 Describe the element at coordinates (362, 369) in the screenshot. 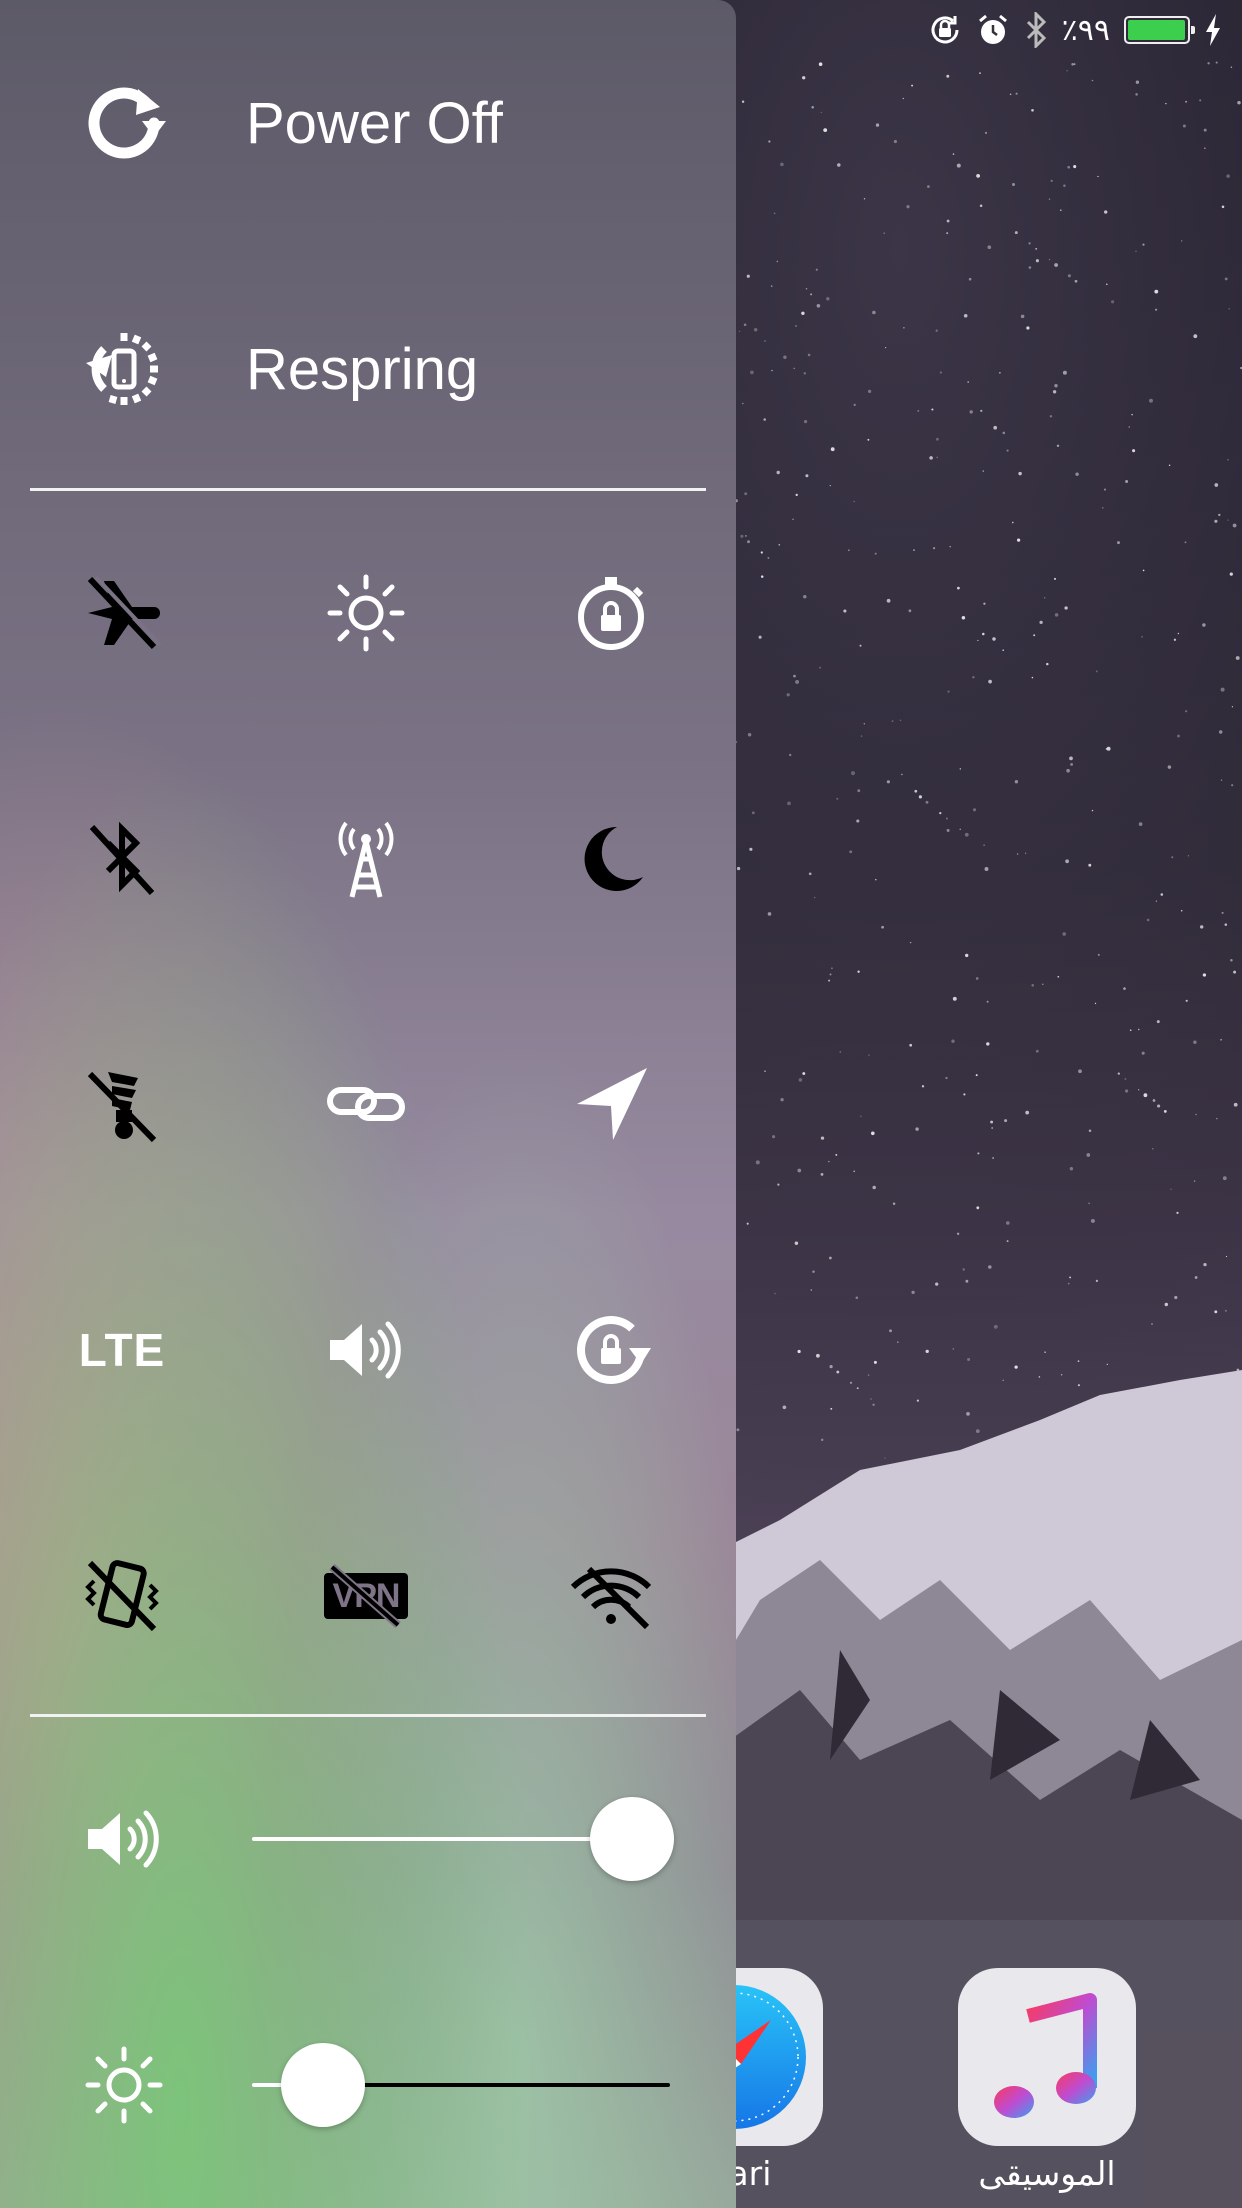

I see `respring-label: Respring` at that location.